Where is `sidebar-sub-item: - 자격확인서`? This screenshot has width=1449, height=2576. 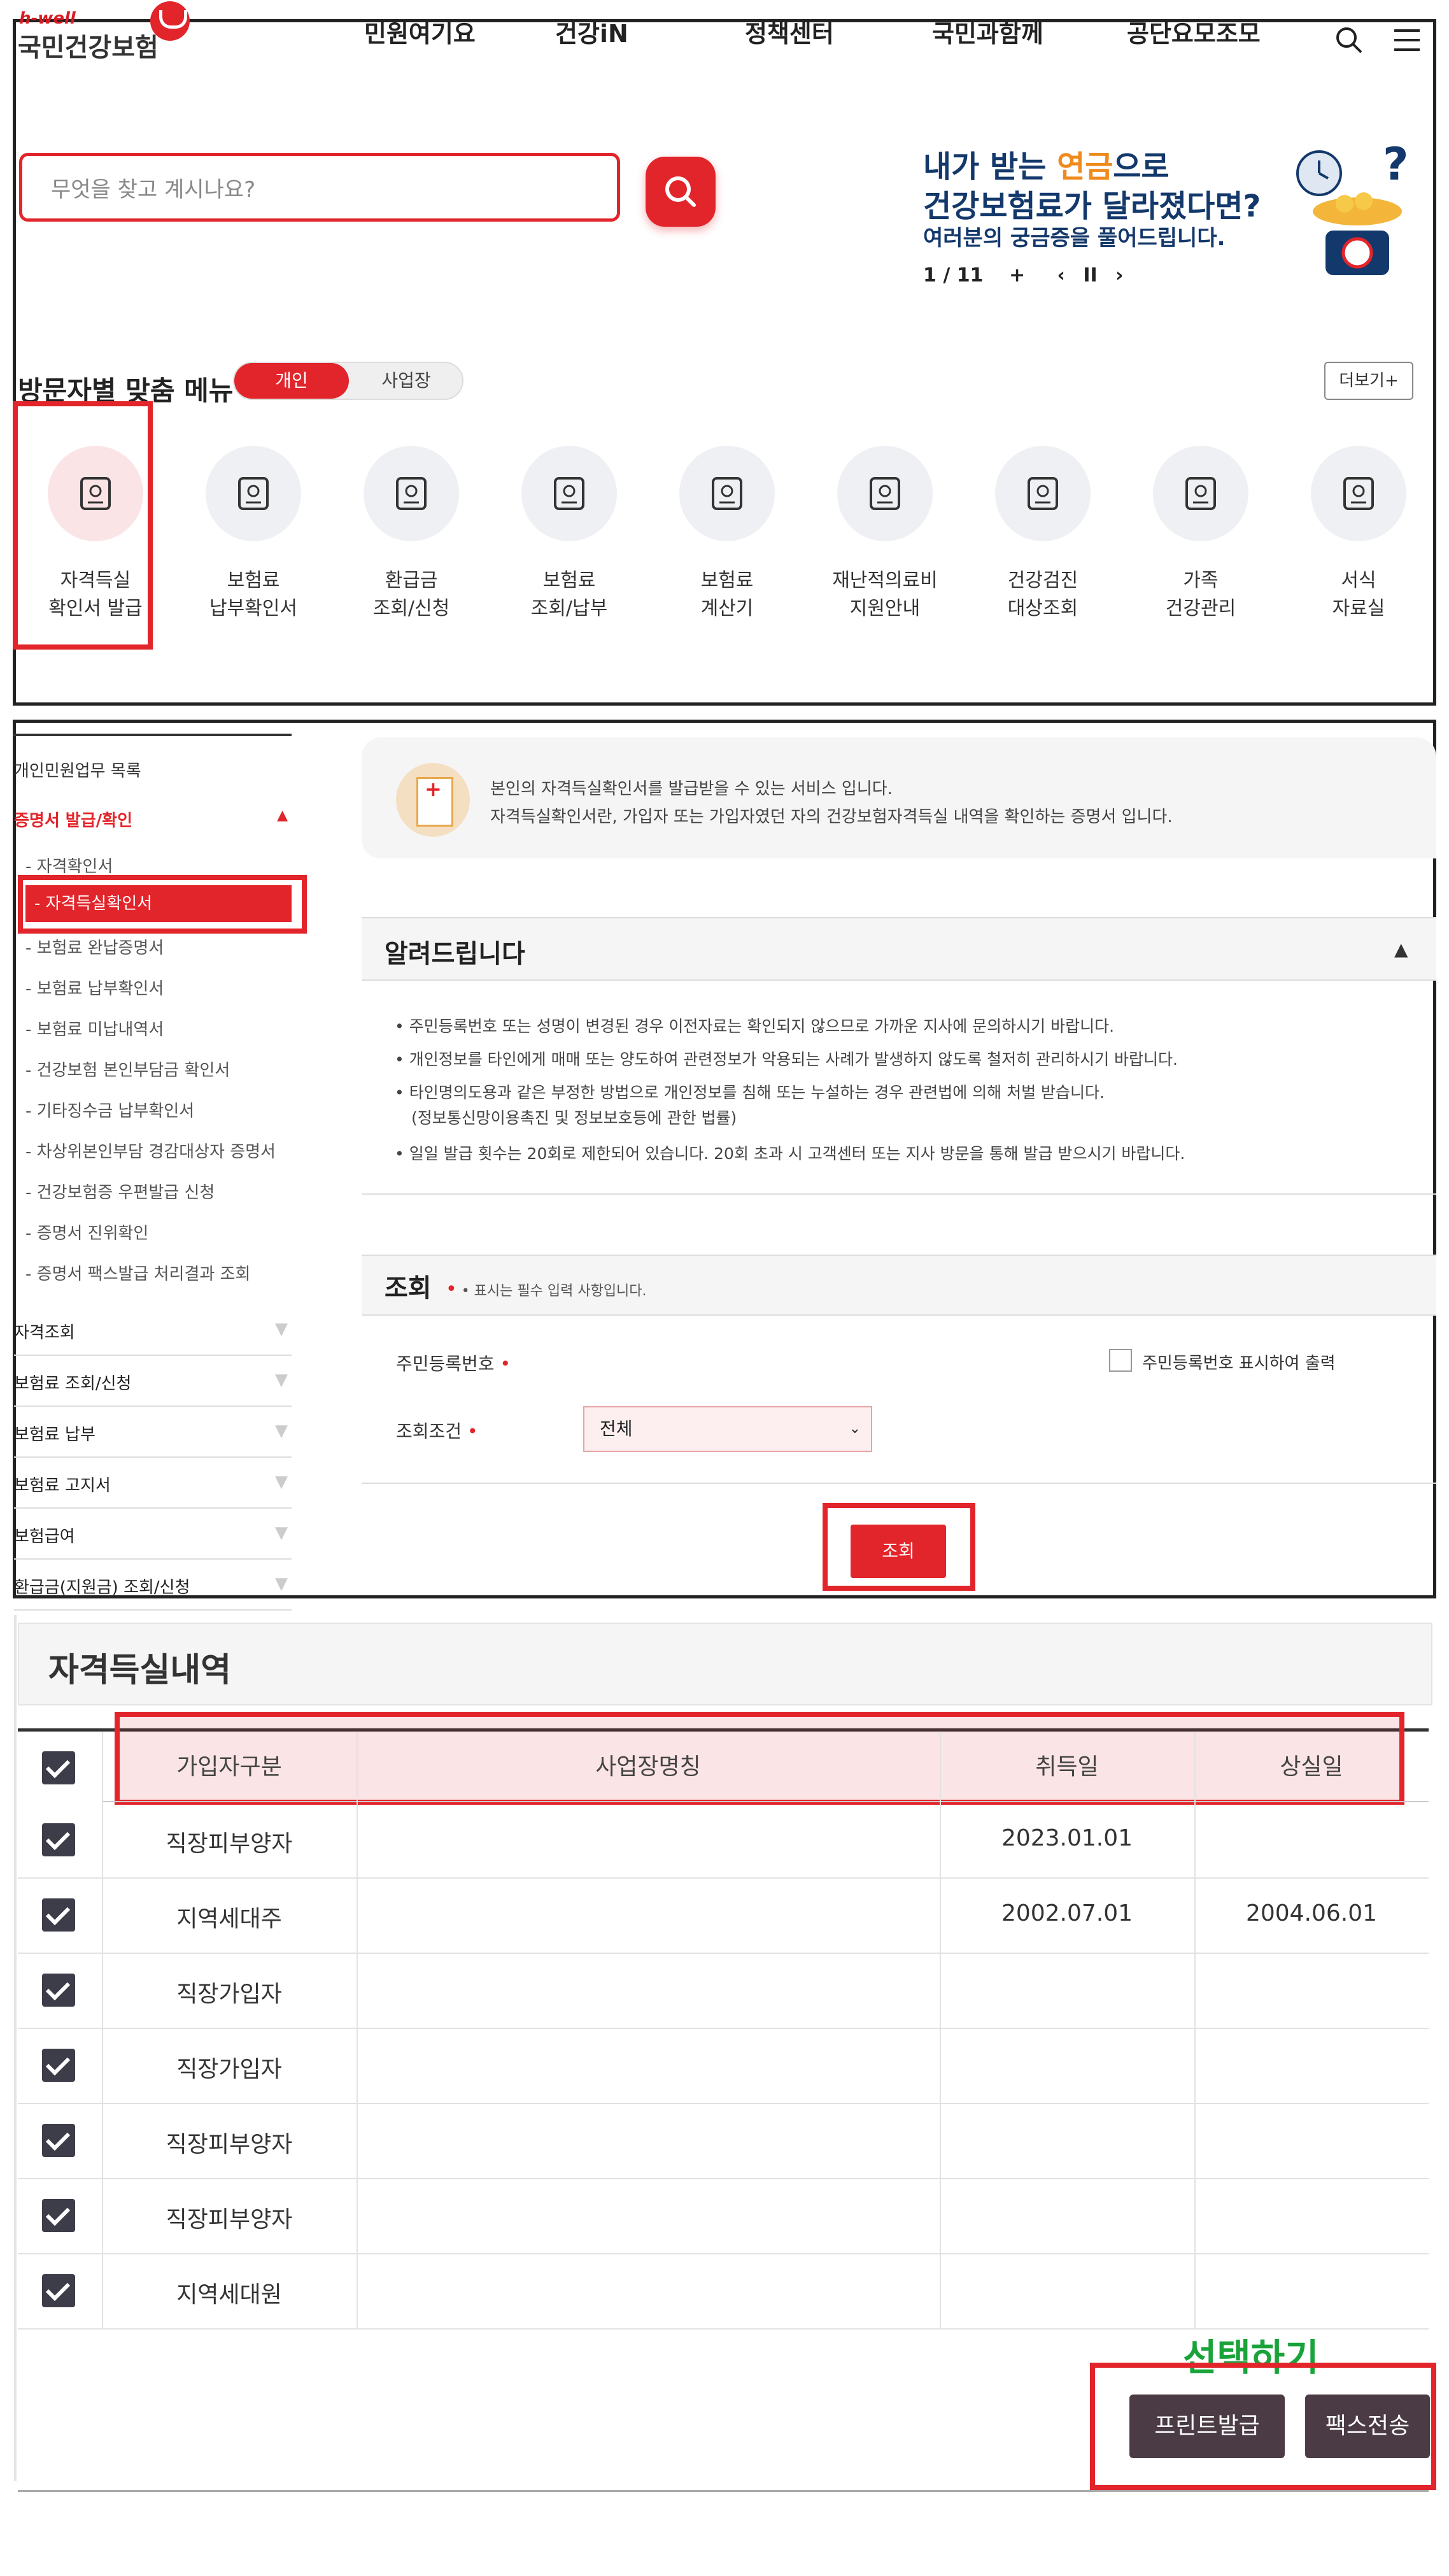 sidebar-sub-item: - 자격확인서 is located at coordinates (69, 865).